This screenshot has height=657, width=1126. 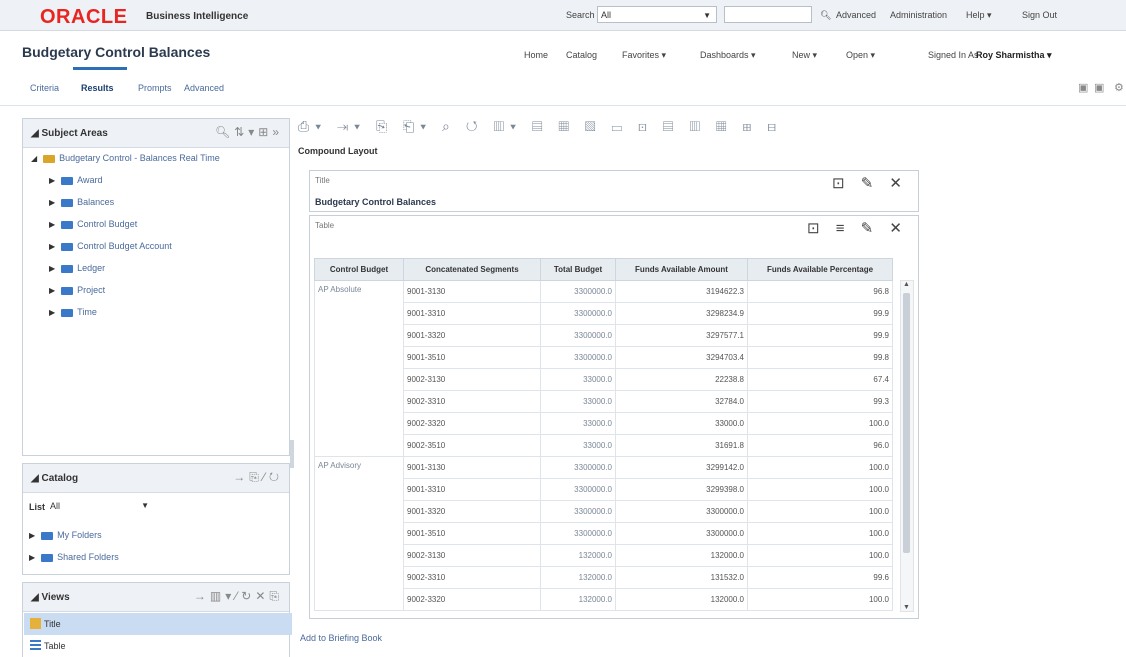 What do you see at coordinates (93, 224) in the screenshot?
I see `folder-control-budget: ▶ Control Budget` at bounding box center [93, 224].